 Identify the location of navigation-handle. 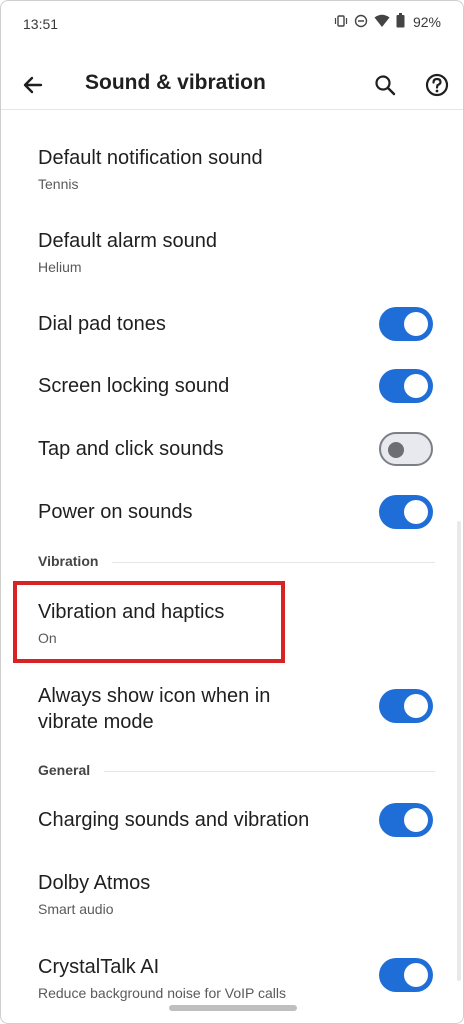
(233, 1008).